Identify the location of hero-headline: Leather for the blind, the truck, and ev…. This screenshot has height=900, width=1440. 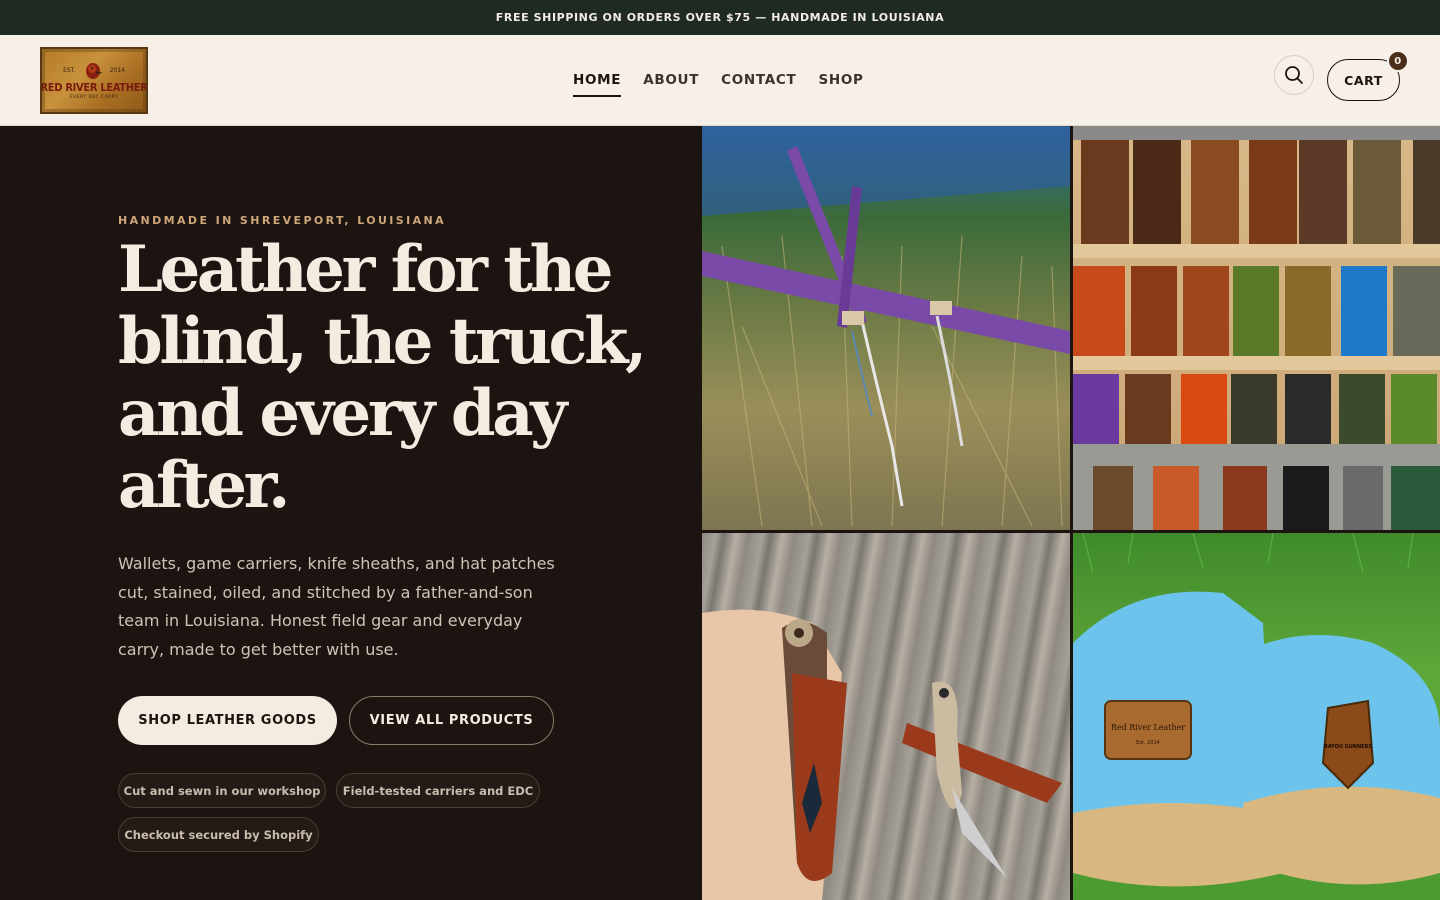
(382, 377).